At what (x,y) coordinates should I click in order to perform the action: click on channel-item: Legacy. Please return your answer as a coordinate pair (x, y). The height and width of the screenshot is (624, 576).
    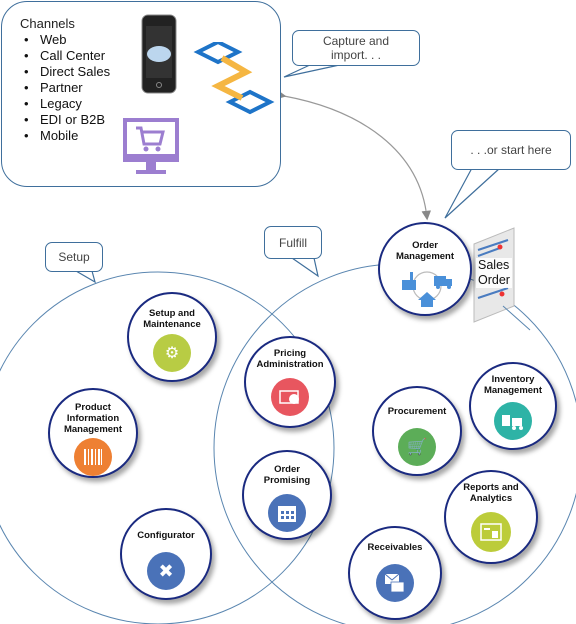
    Looking at the image, I should click on (67, 104).